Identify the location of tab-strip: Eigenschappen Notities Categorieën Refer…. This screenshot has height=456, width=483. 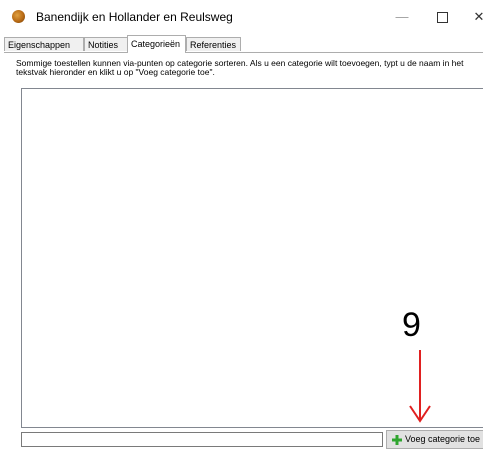
(243, 44).